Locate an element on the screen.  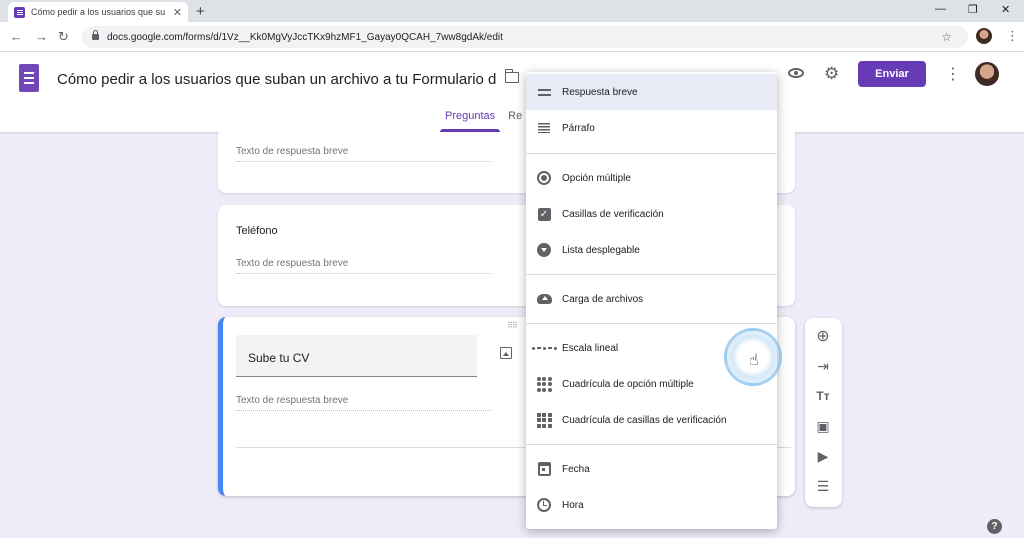
browser-profile-avatar is located at coordinates (984, 36).